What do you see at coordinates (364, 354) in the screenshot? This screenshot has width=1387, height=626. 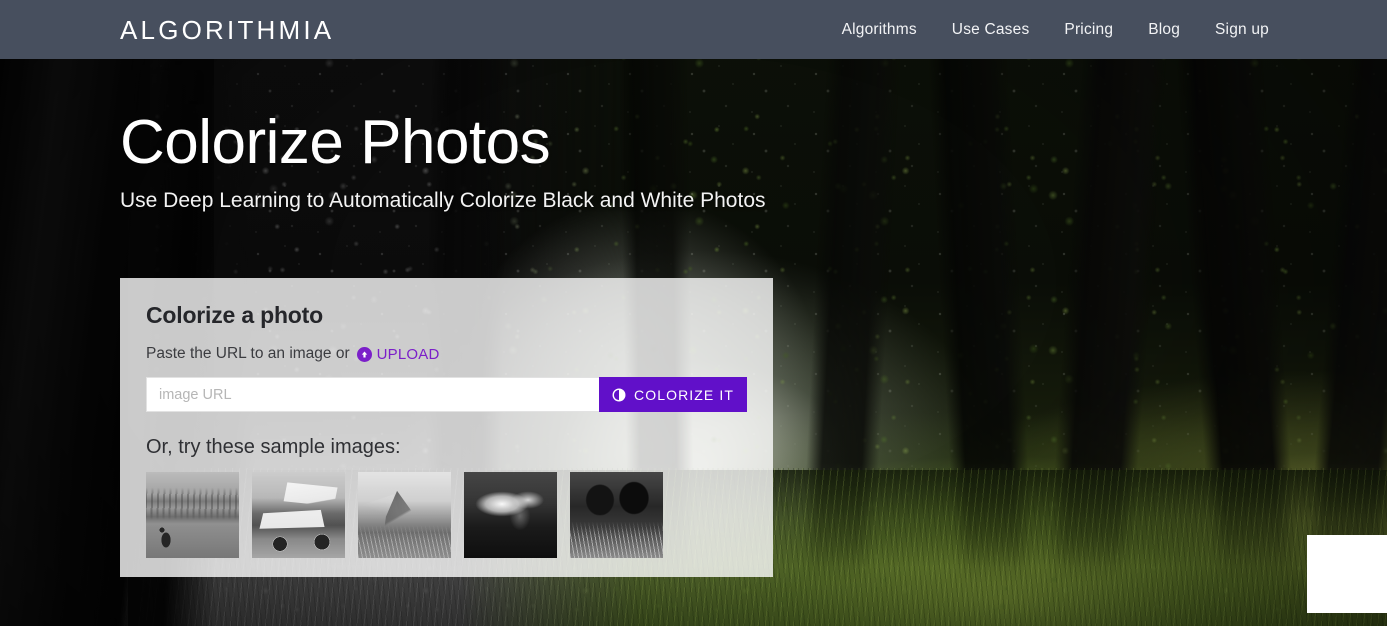 I see `upload-circle-icon` at bounding box center [364, 354].